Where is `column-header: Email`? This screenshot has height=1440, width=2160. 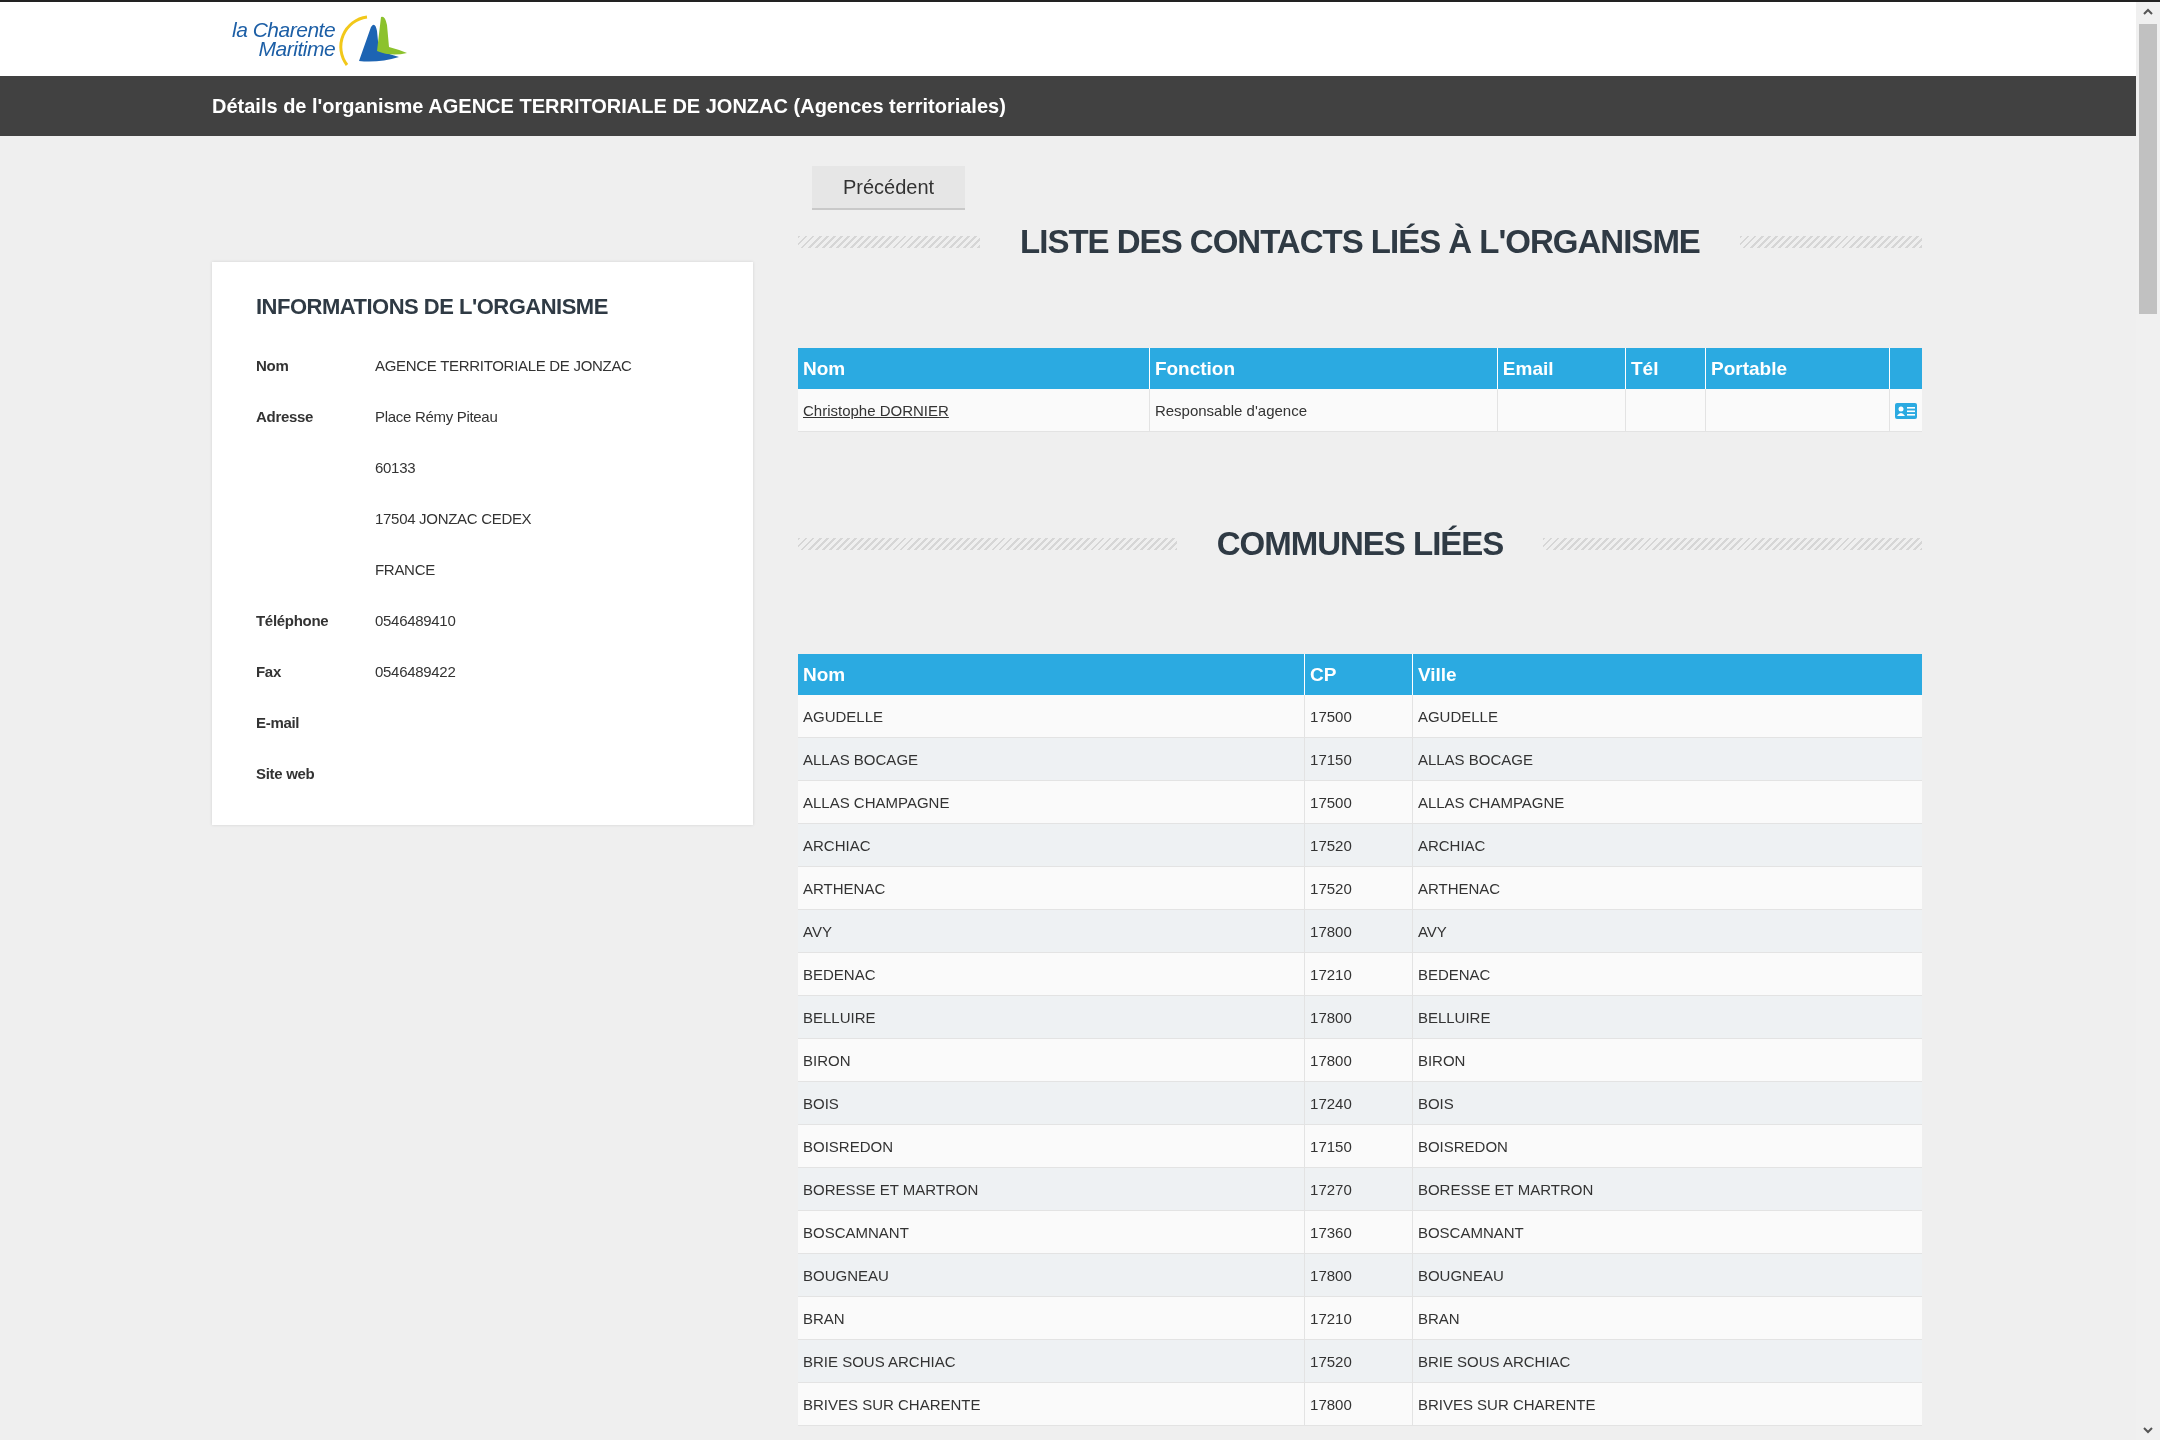
column-header: Email is located at coordinates (1561, 368).